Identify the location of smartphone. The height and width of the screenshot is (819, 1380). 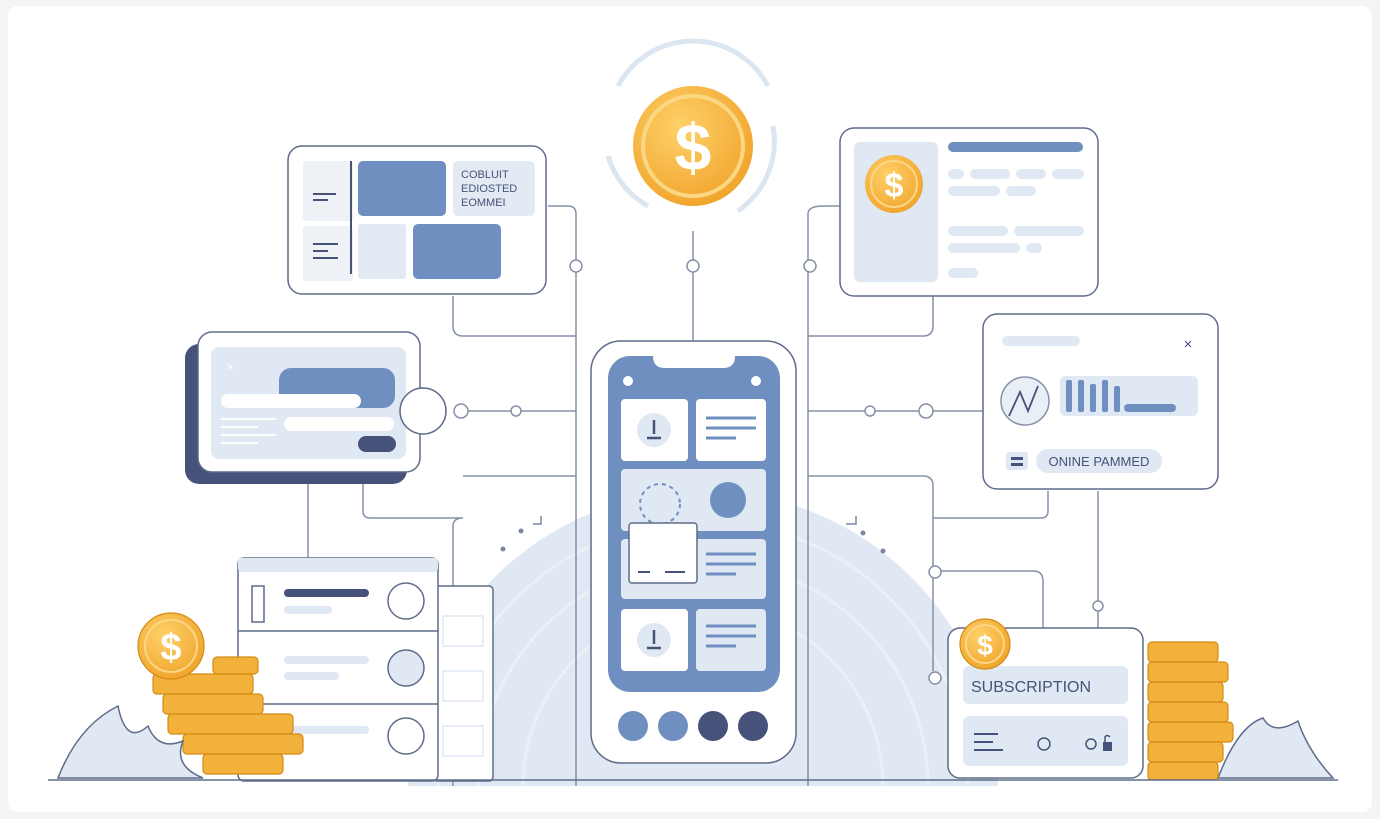
(693, 552).